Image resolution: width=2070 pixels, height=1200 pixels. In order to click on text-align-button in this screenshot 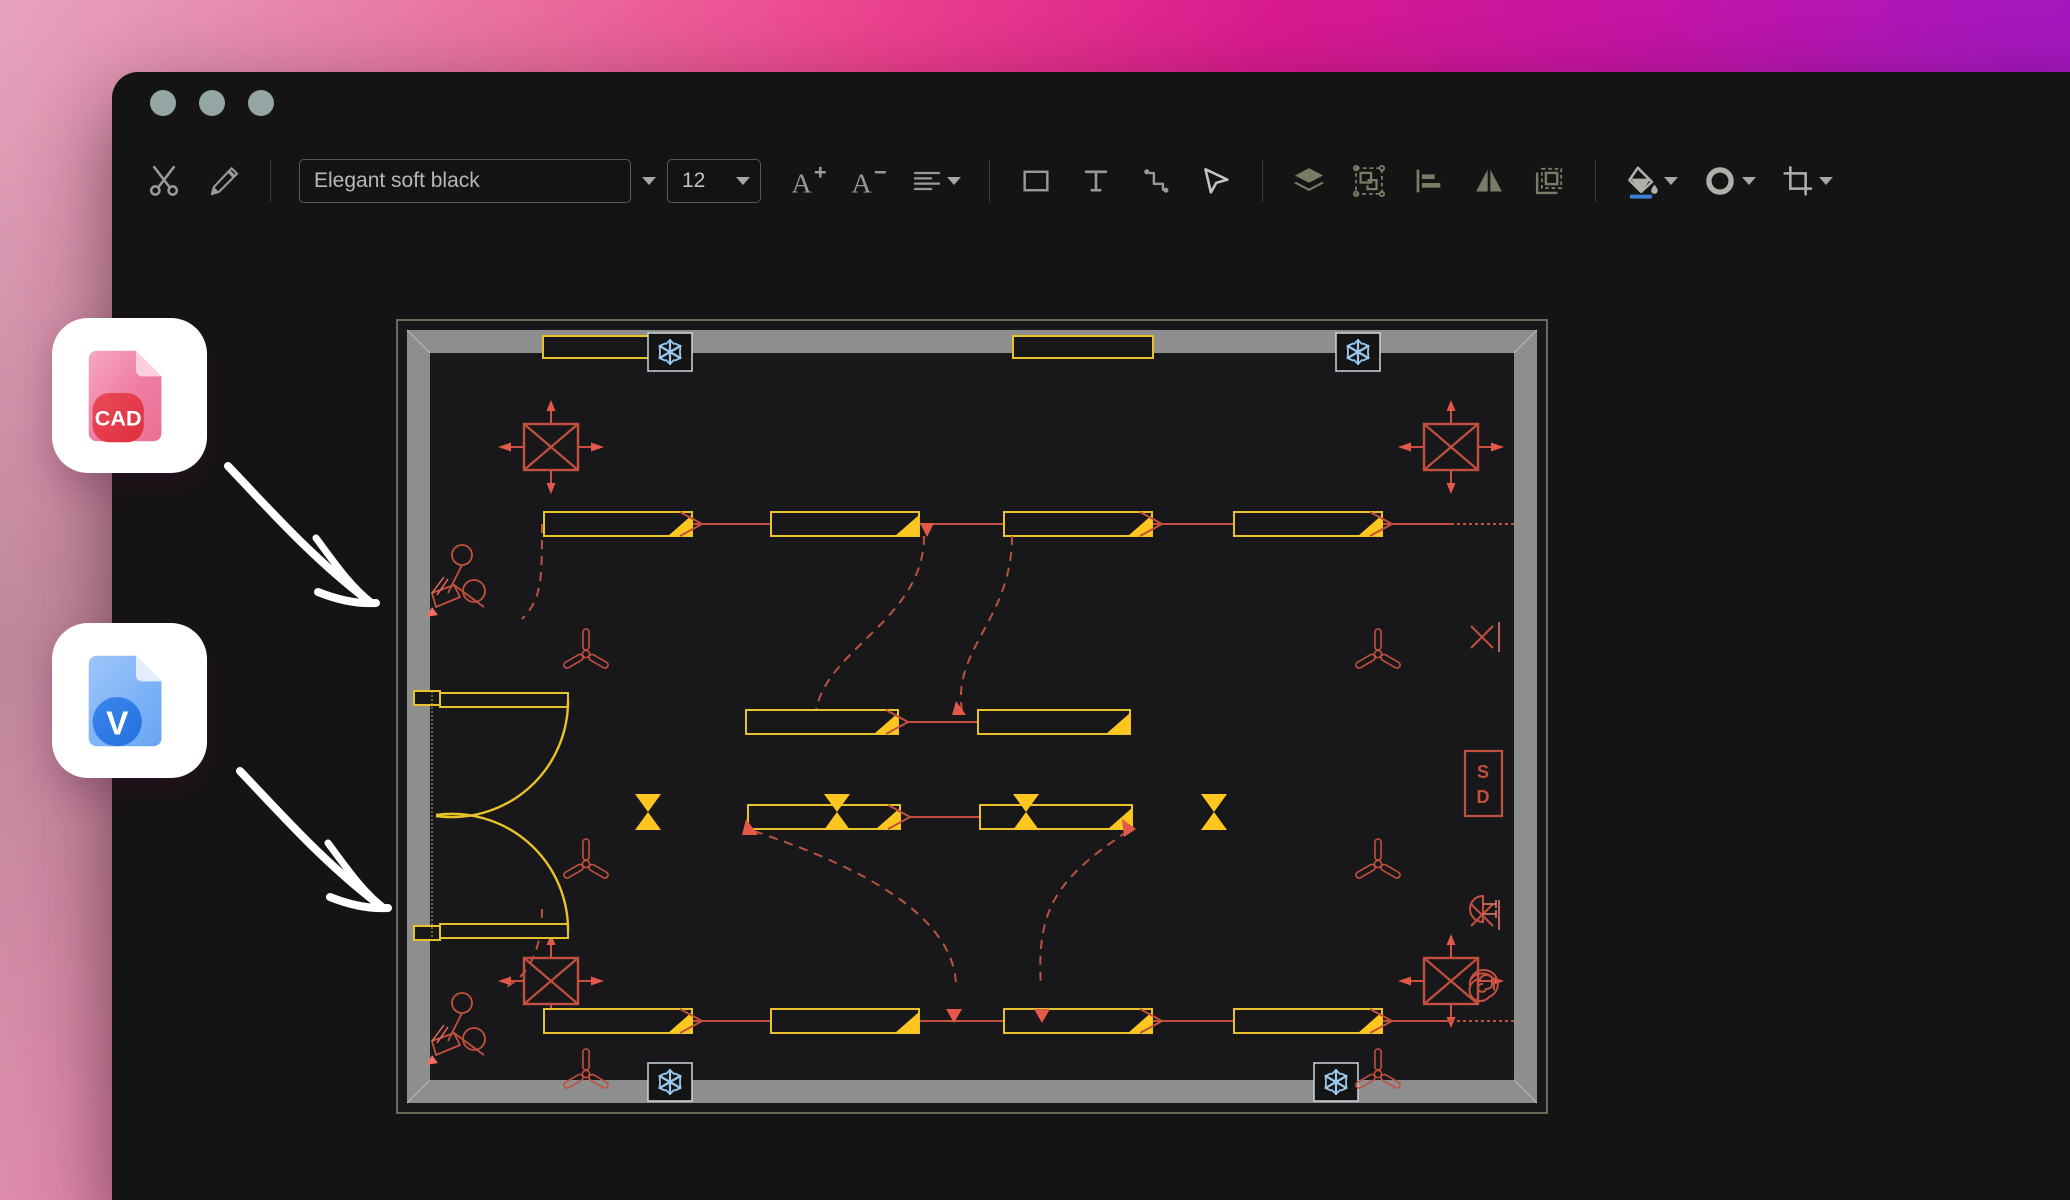, I will do `click(936, 181)`.